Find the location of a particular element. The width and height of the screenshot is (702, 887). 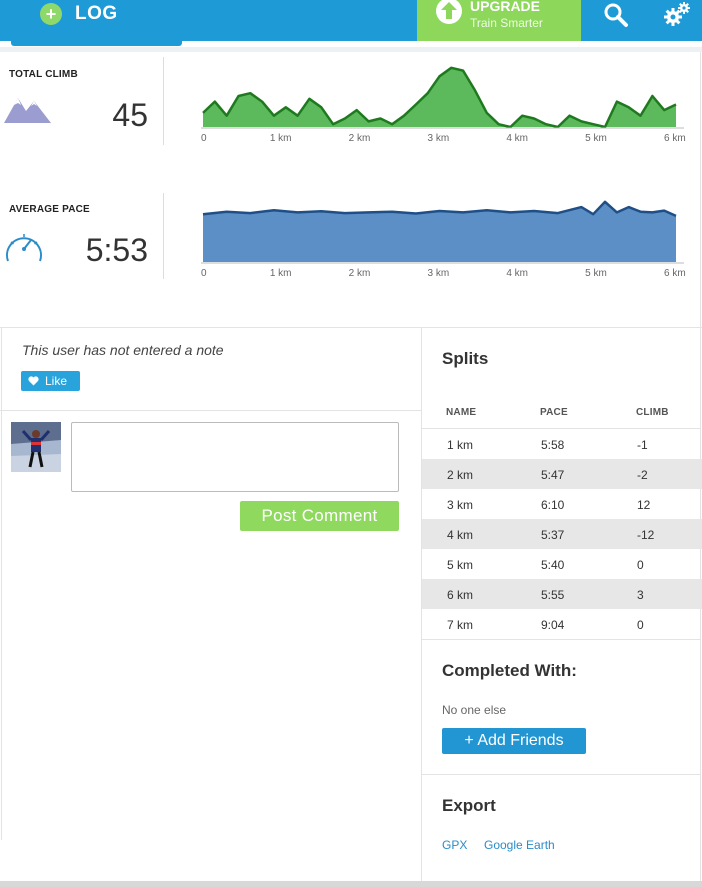

table-row: 1 km 5:58 -1 is located at coordinates (562, 444).